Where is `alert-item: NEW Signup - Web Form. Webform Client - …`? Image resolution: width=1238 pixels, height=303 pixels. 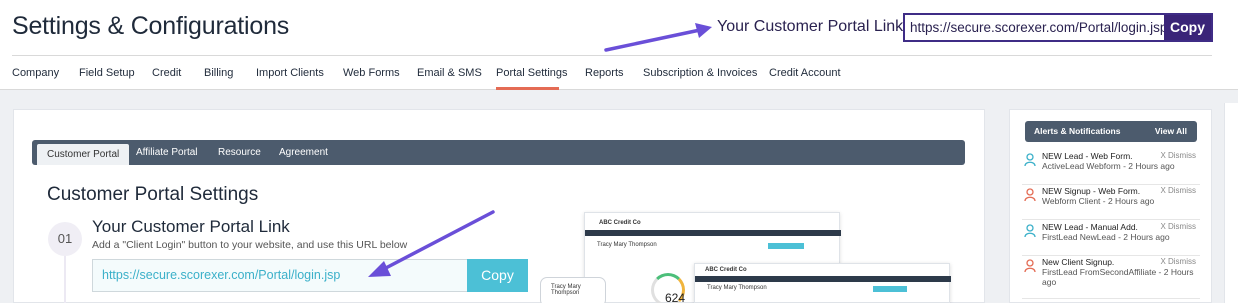
alert-item: NEW Signup - Web Form. Webform Client - … is located at coordinates (1111, 203).